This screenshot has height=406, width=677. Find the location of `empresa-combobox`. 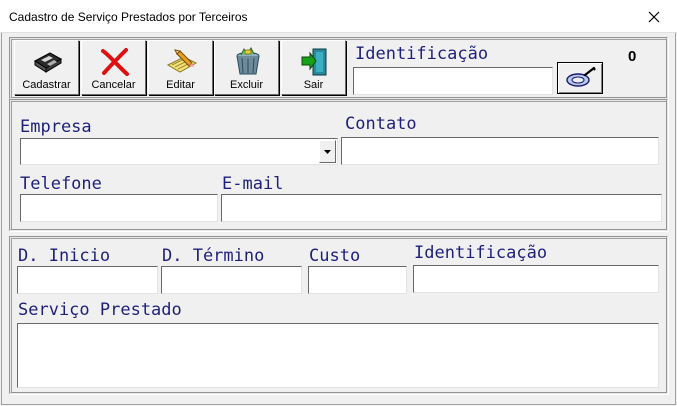

empresa-combobox is located at coordinates (179, 151).